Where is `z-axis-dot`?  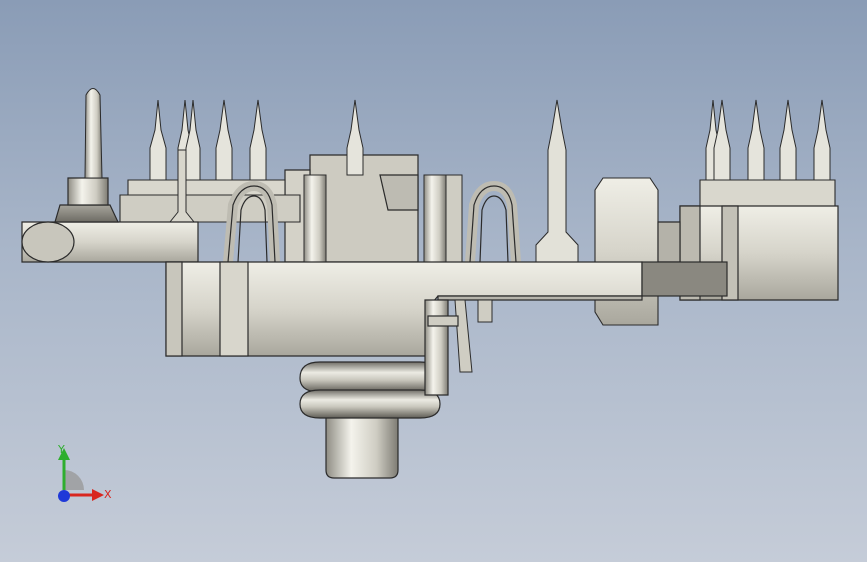
z-axis-dot is located at coordinates (64, 496).